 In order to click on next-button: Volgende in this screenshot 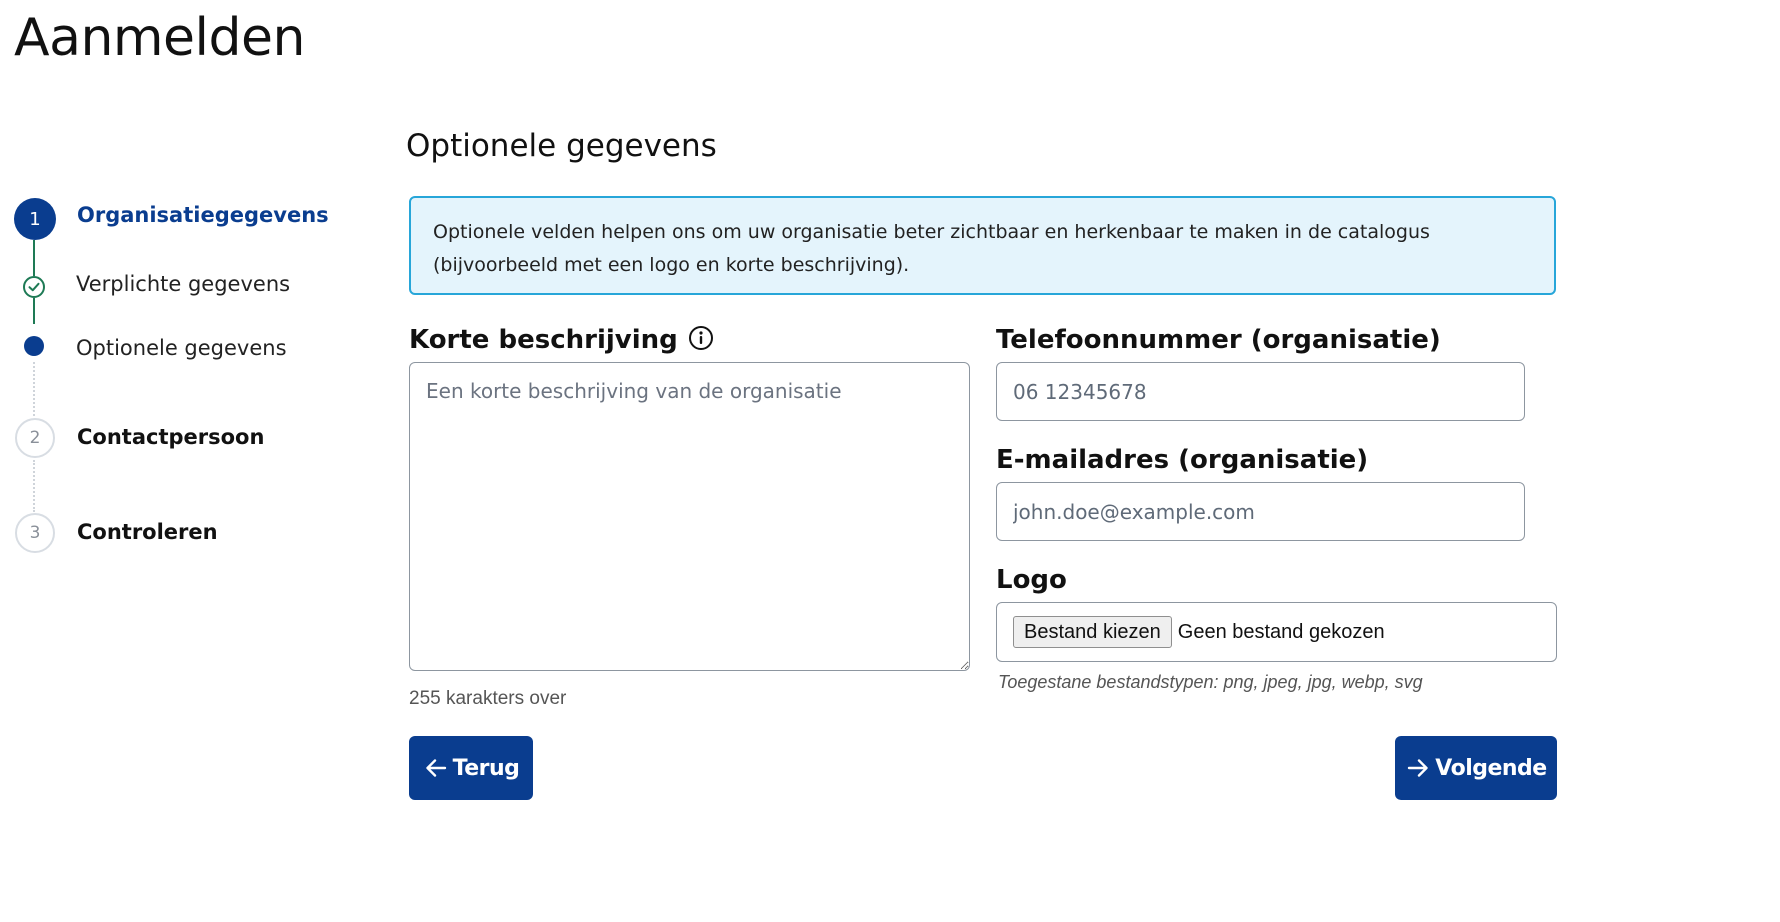, I will do `click(1476, 768)`.